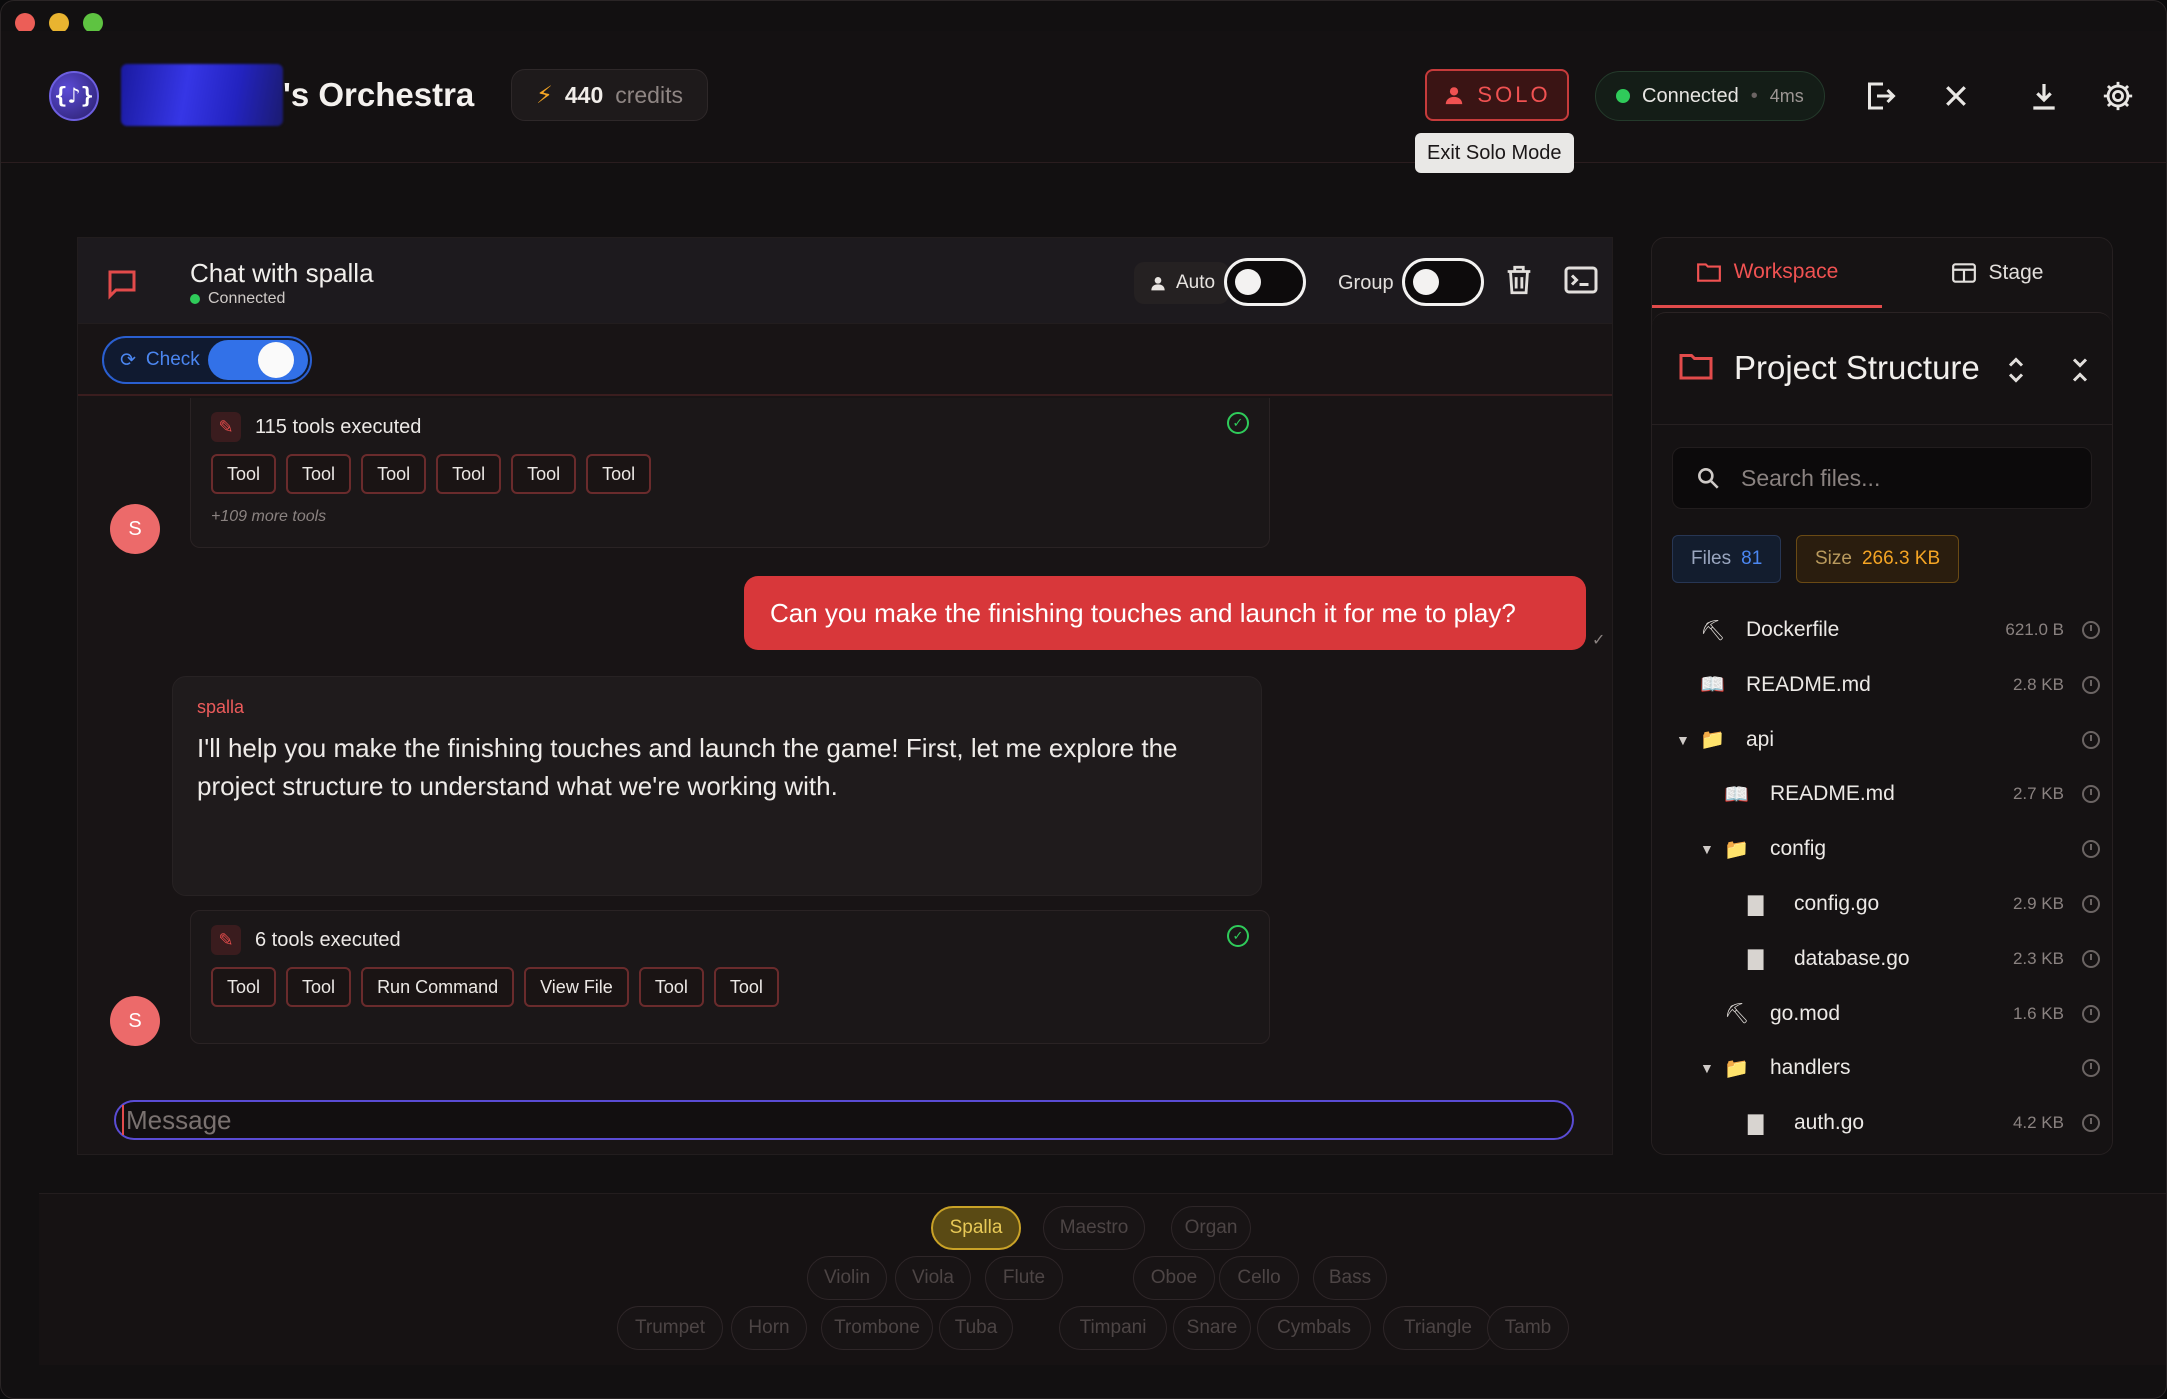  What do you see at coordinates (25, 23) in the screenshot?
I see `close-window-button` at bounding box center [25, 23].